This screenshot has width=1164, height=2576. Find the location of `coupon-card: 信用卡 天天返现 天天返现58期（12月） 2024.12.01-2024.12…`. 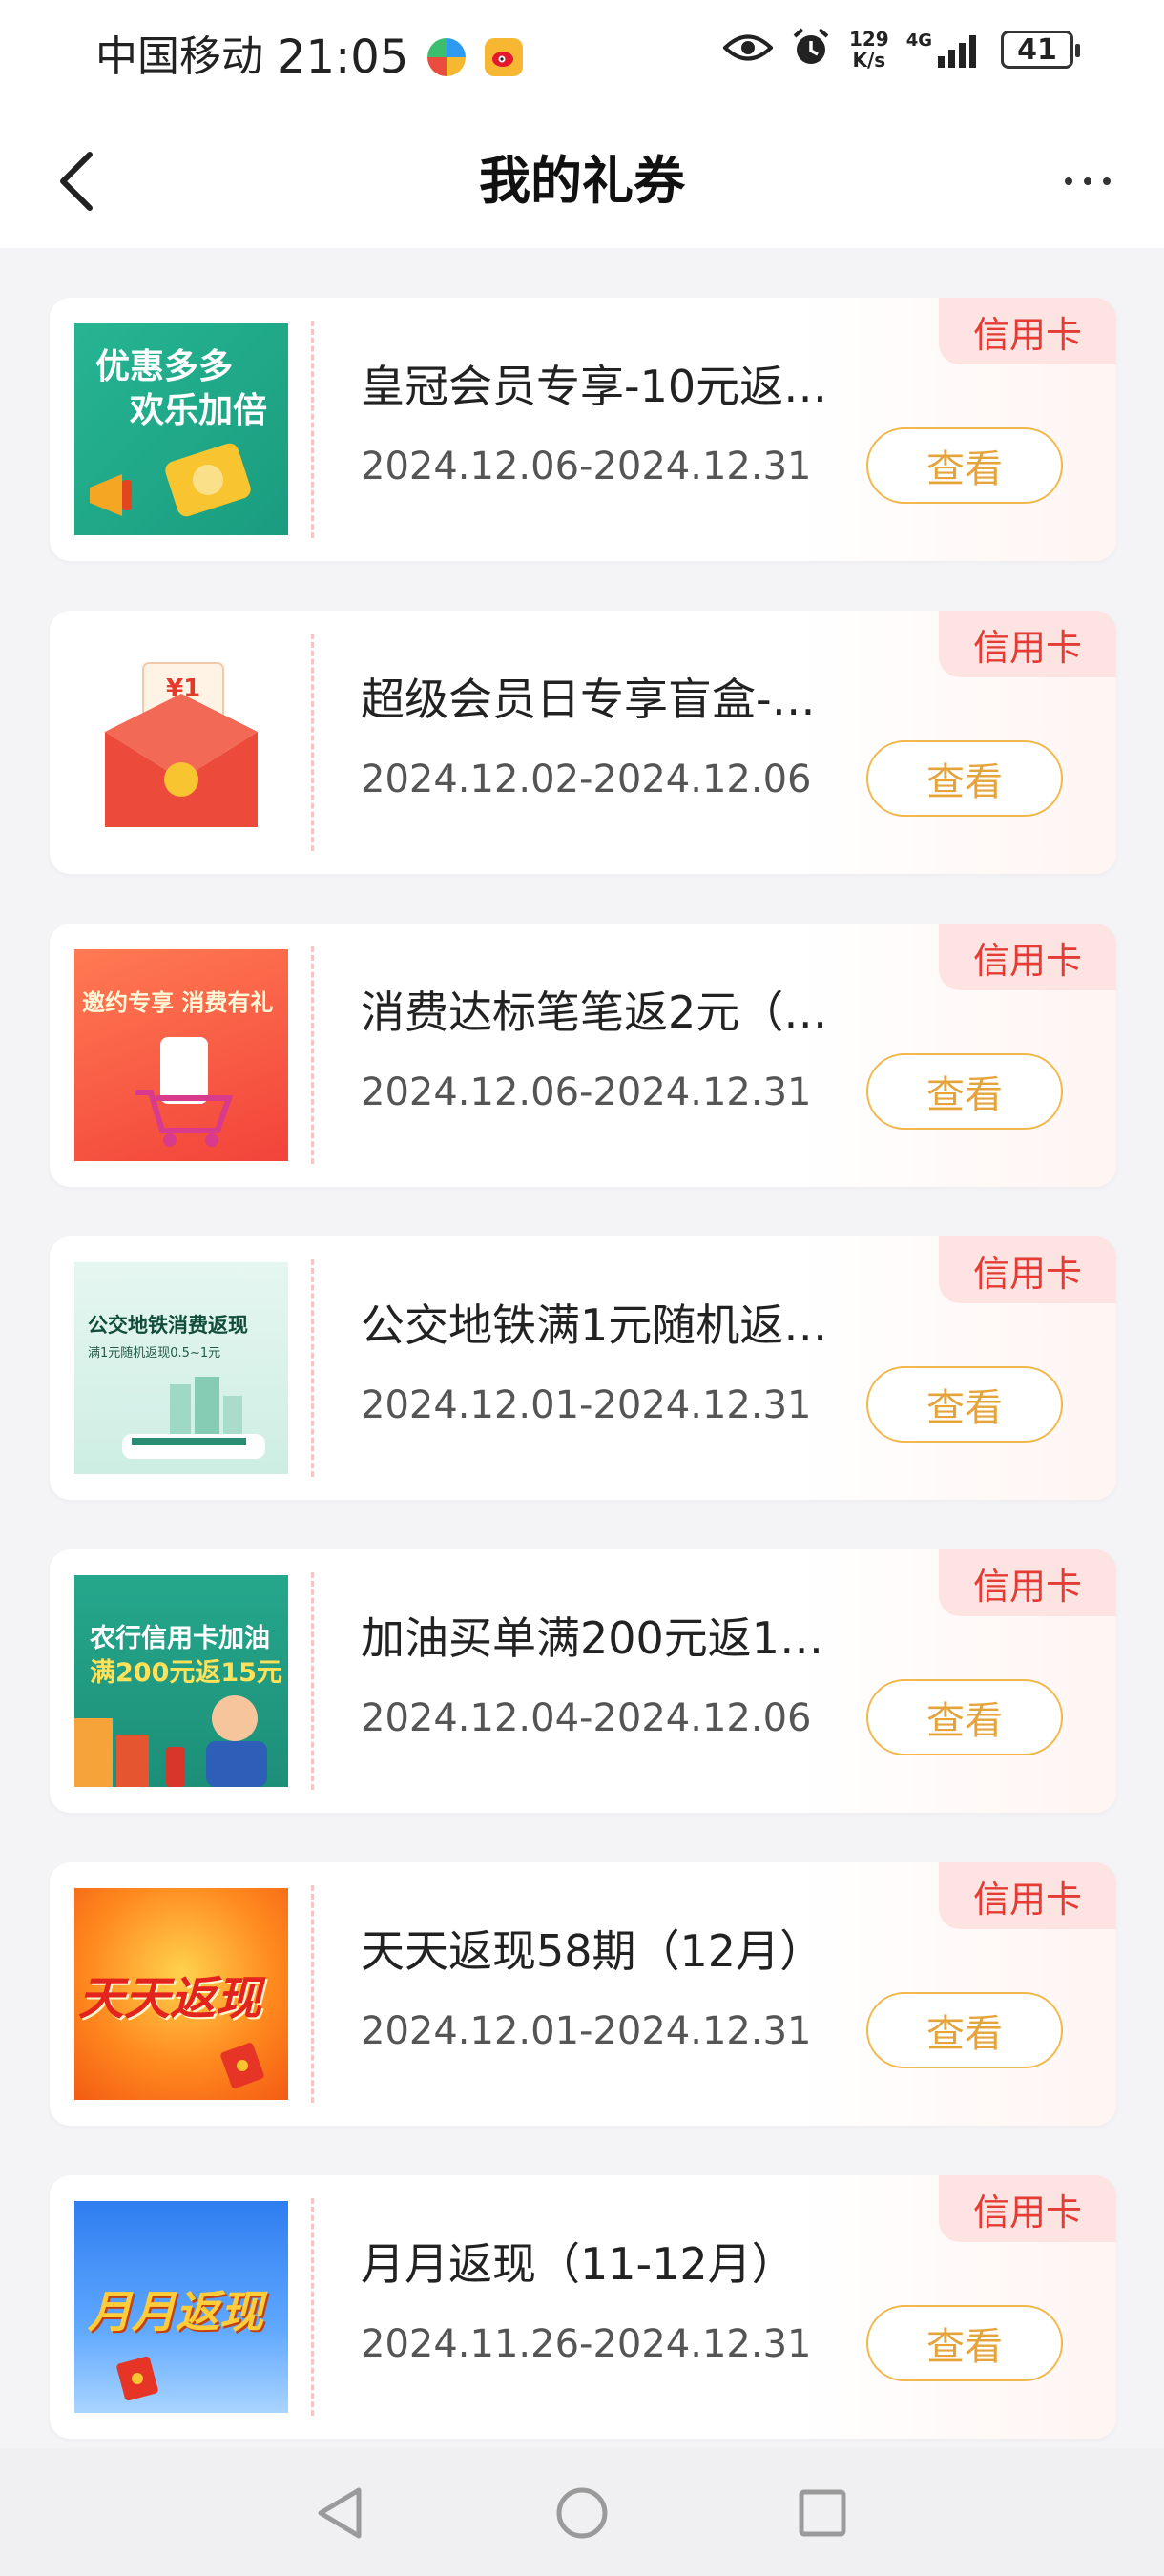

coupon-card: 信用卡 天天返现 天天返现58期（12月） 2024.12.01-2024.12… is located at coordinates (583, 1994).